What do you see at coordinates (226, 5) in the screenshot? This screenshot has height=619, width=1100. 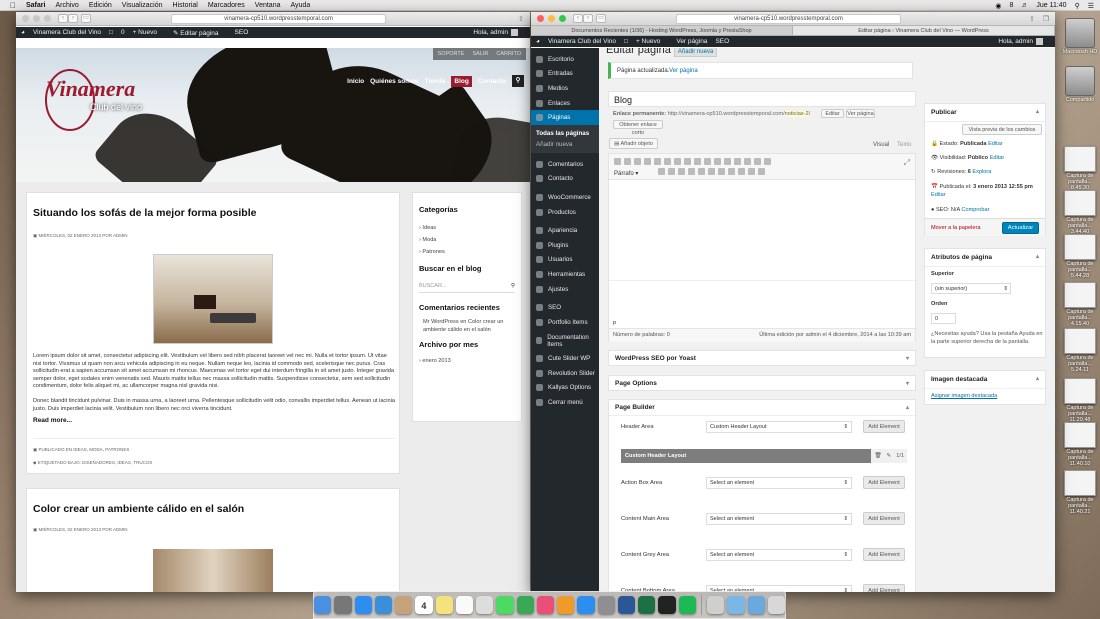 I see `menu-marcadores: Marcadores` at bounding box center [226, 5].